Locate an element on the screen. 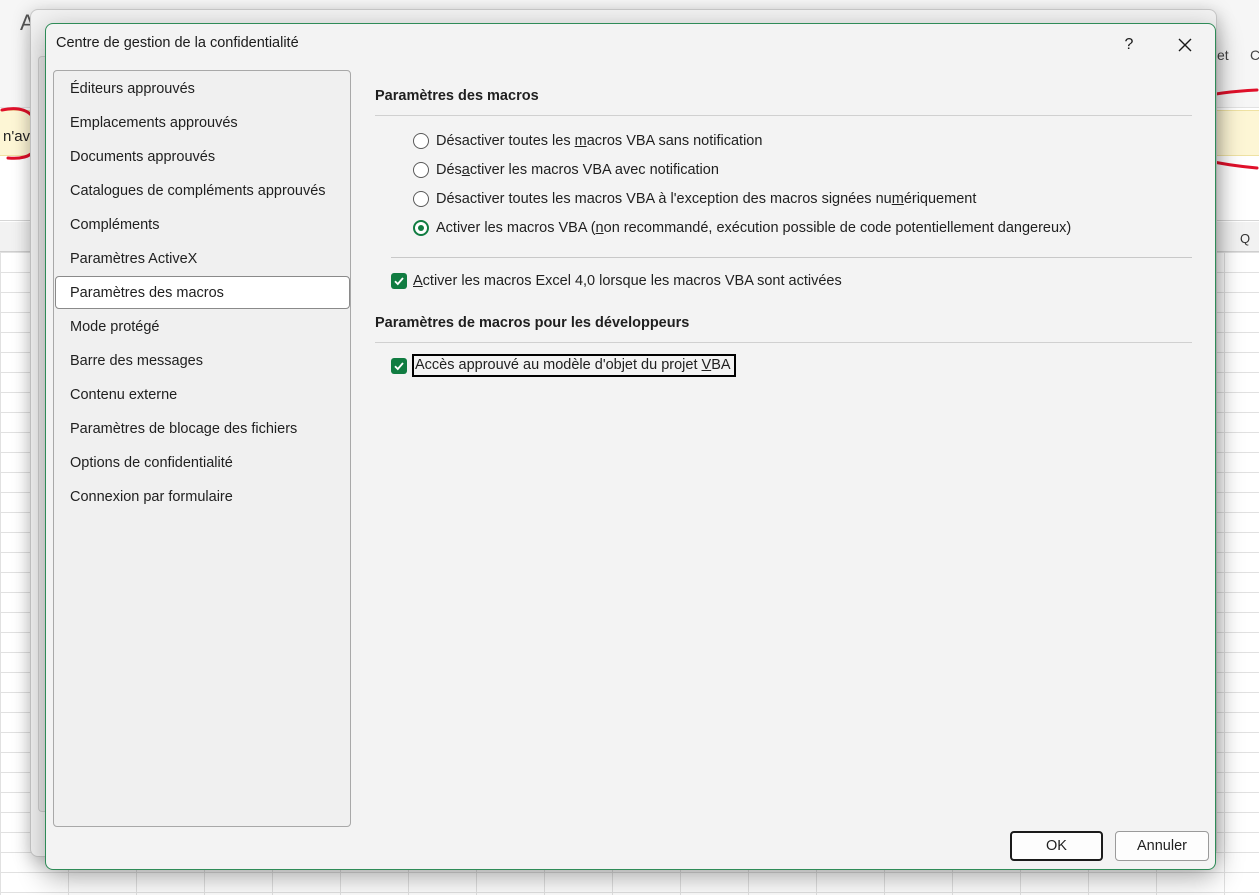 This screenshot has width=1259, height=895. nav-item-complements: Compléments is located at coordinates (114, 225).